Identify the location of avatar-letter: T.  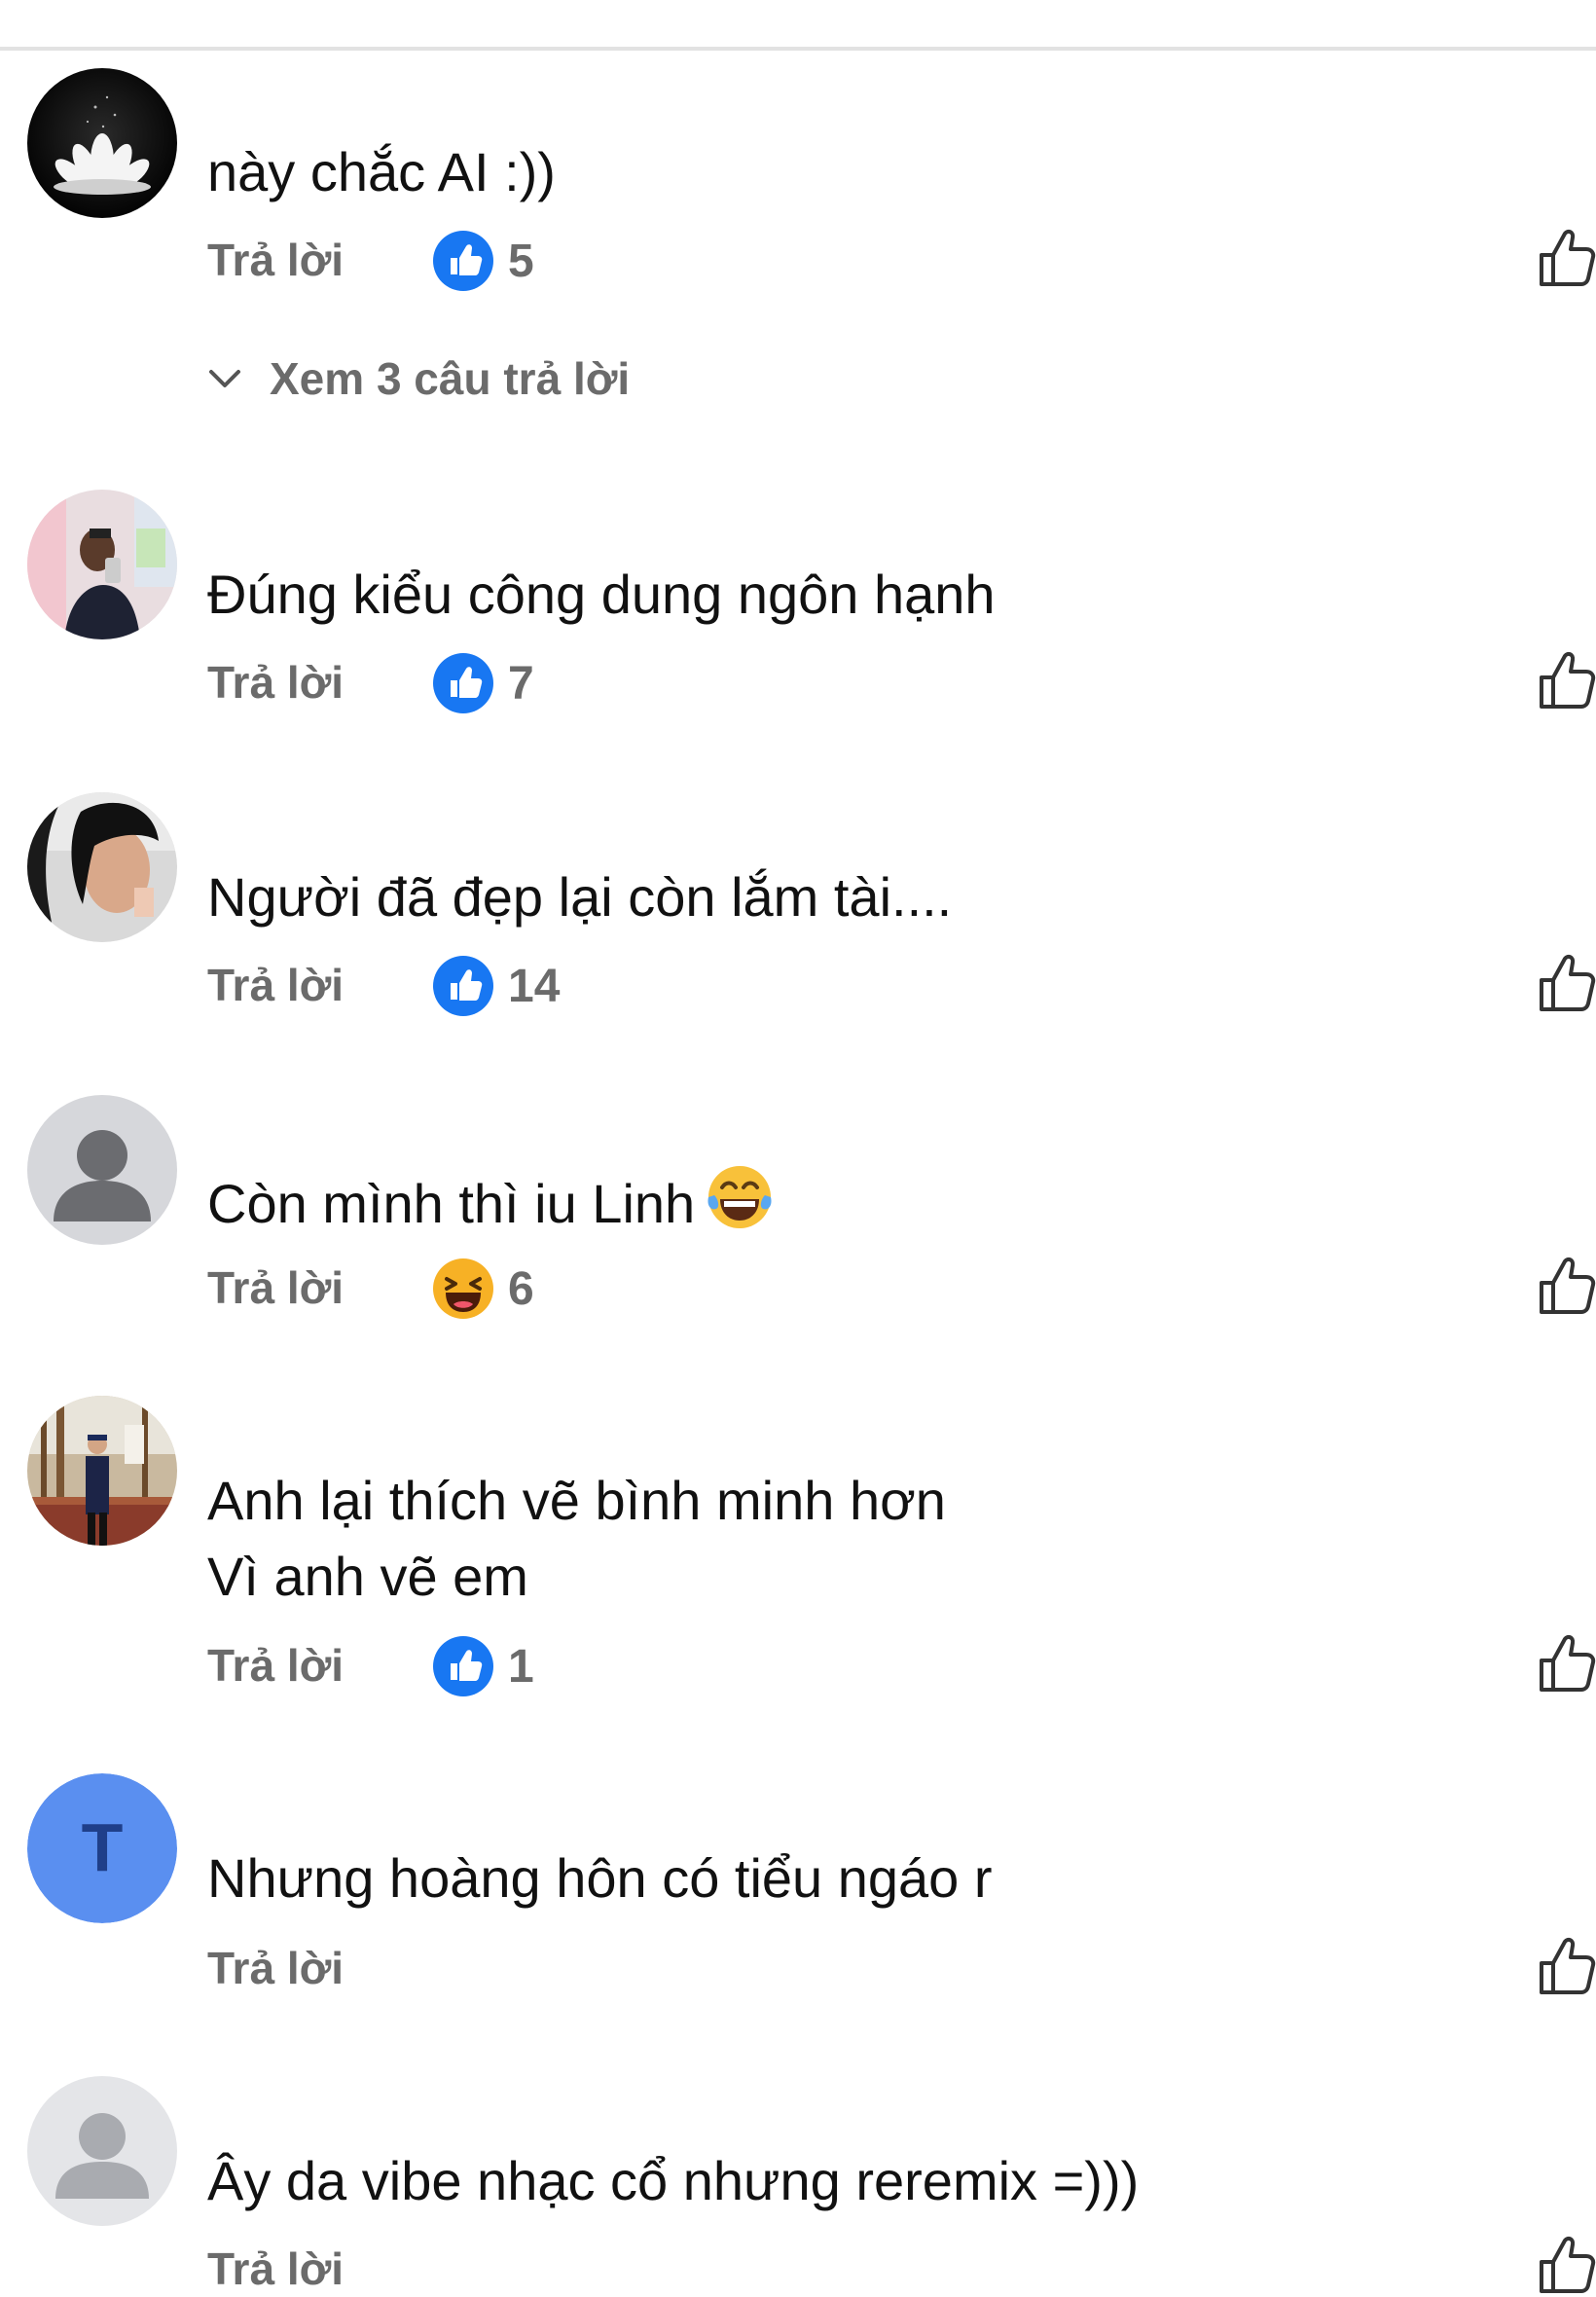
(103, 1847).